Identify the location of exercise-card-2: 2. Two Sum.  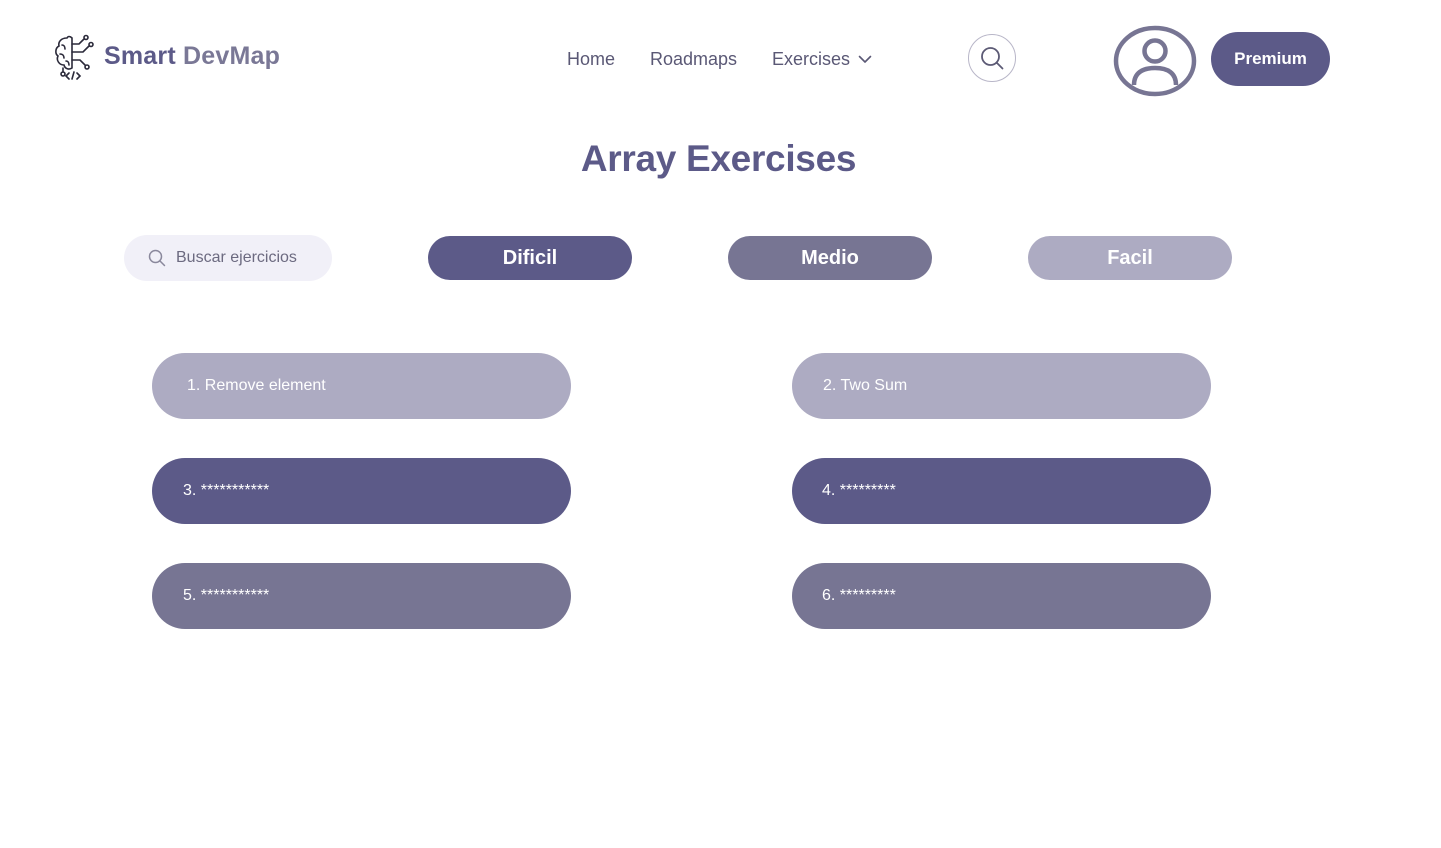
(1001, 386).